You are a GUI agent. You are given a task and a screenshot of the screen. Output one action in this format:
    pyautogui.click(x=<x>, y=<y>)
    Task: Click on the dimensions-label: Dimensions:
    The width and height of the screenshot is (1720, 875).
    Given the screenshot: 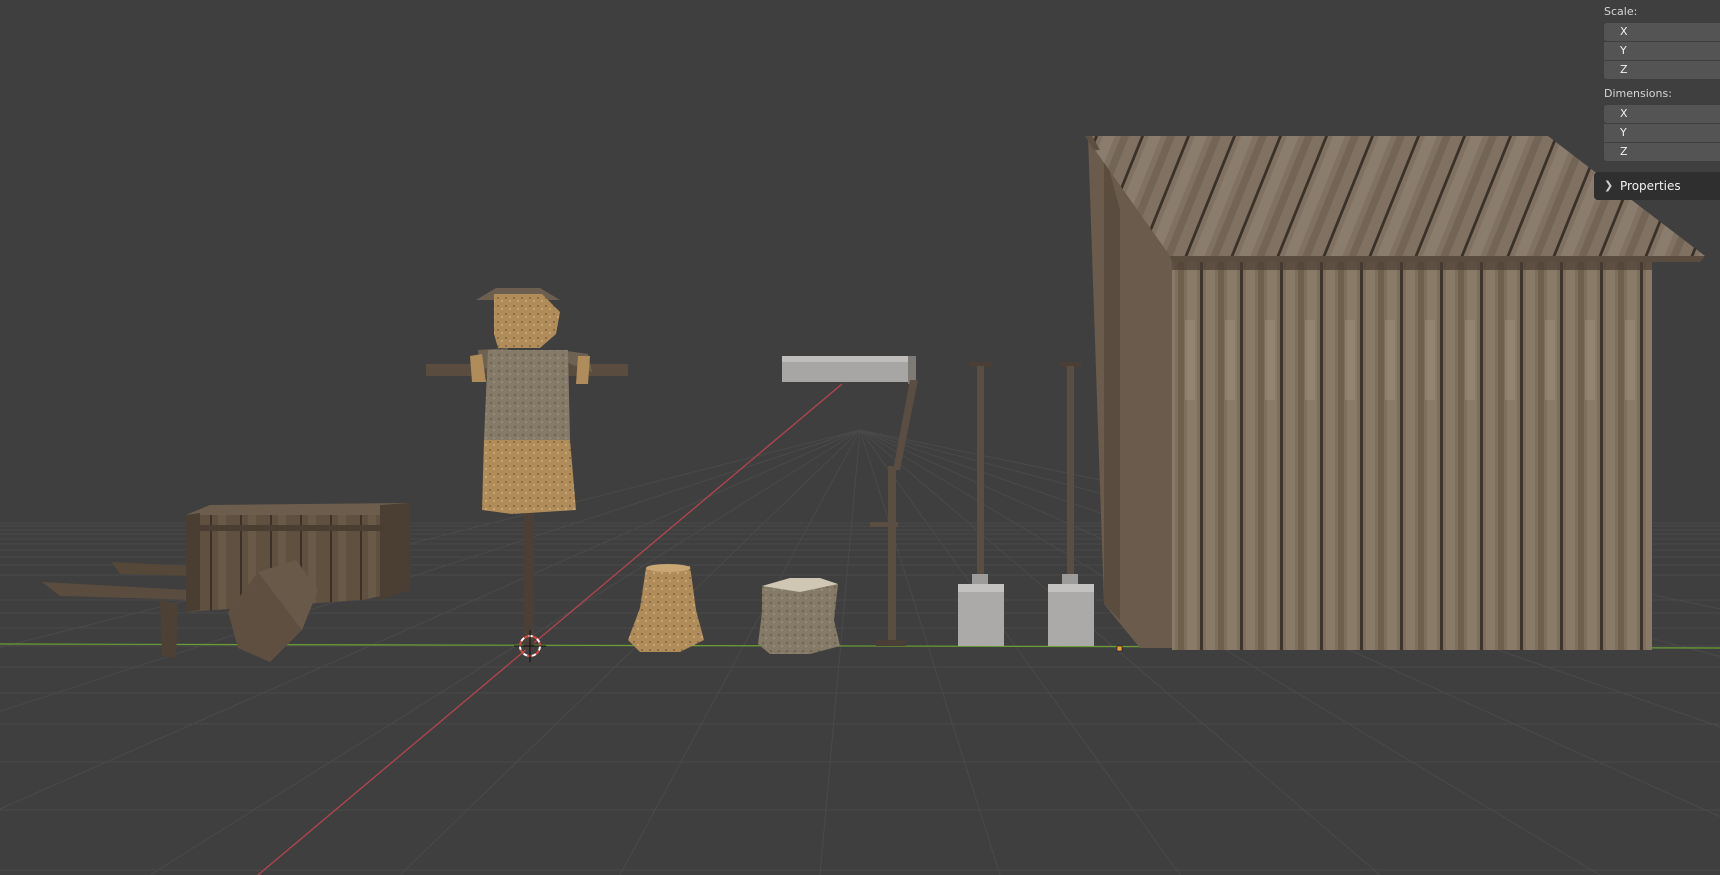 What is the action you would take?
    pyautogui.click(x=1638, y=93)
    